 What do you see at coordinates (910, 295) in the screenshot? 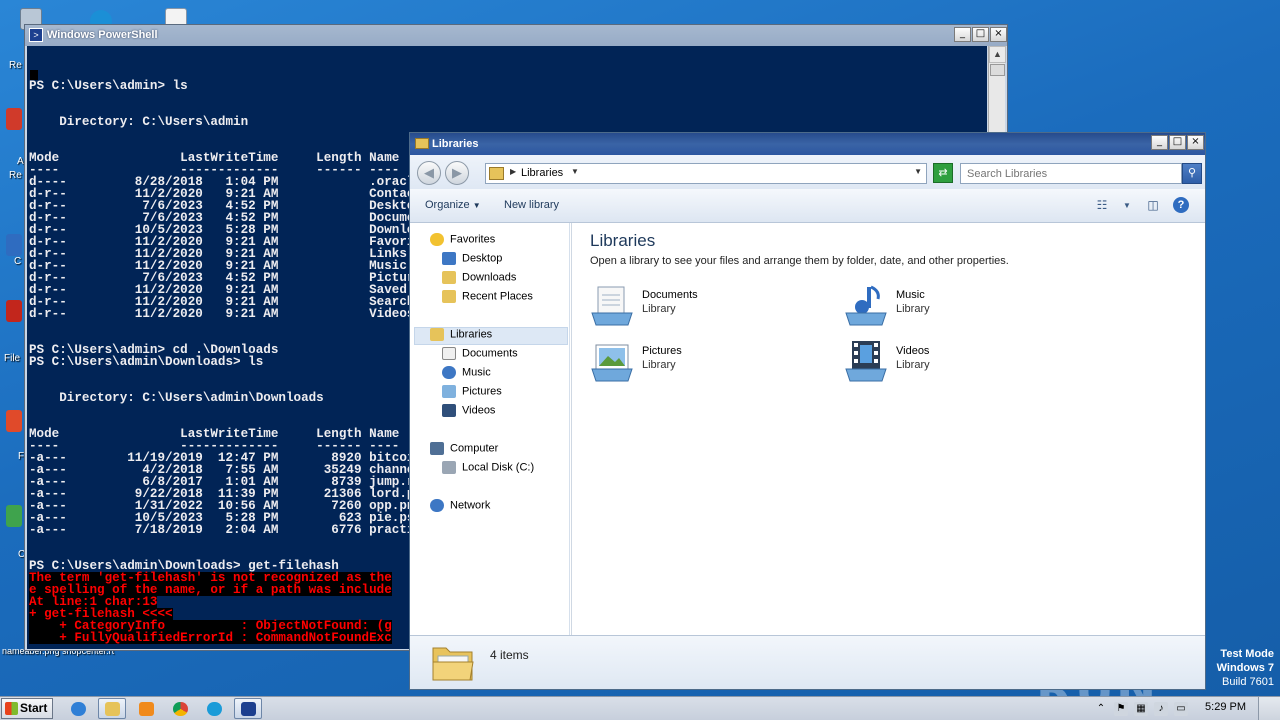
I see `library-name: Music` at bounding box center [910, 295].